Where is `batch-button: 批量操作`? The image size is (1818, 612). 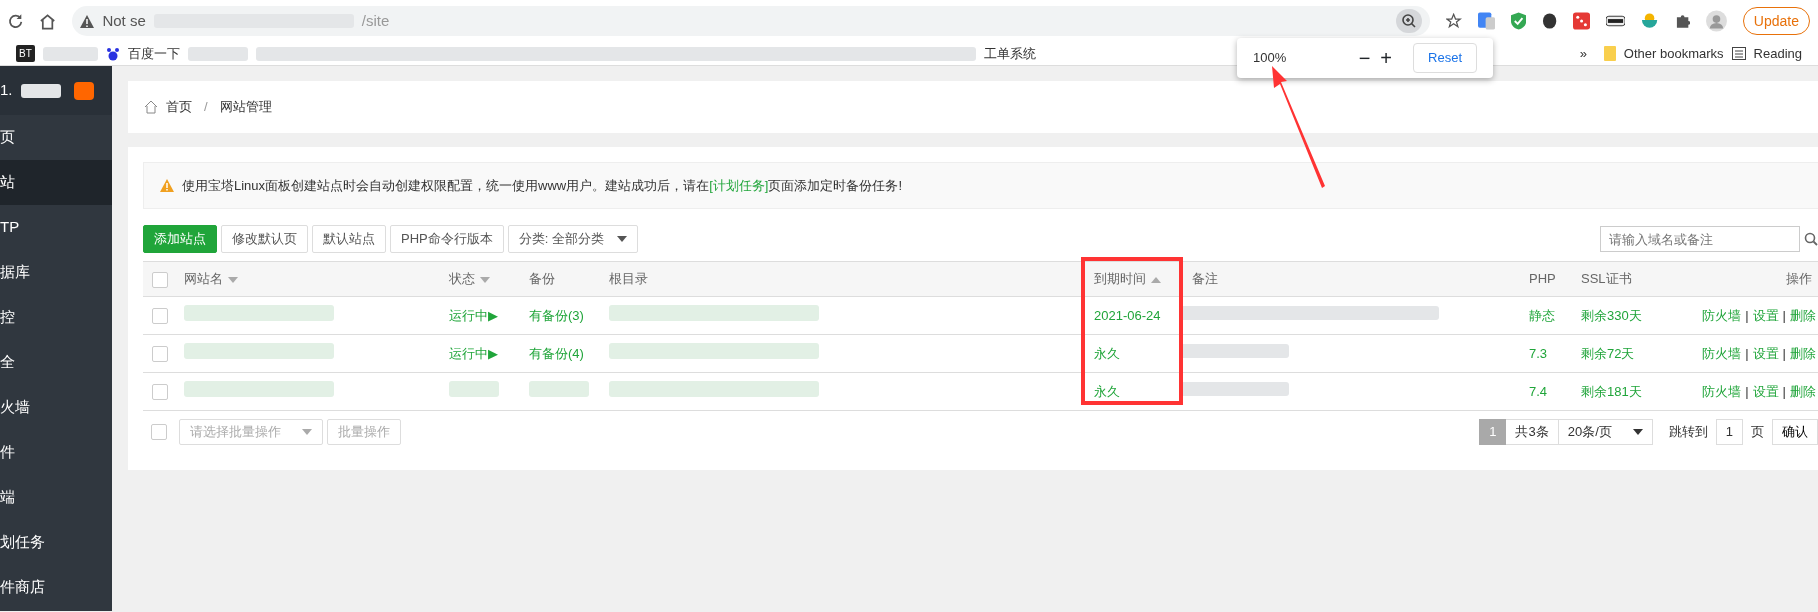 batch-button: 批量操作 is located at coordinates (364, 432).